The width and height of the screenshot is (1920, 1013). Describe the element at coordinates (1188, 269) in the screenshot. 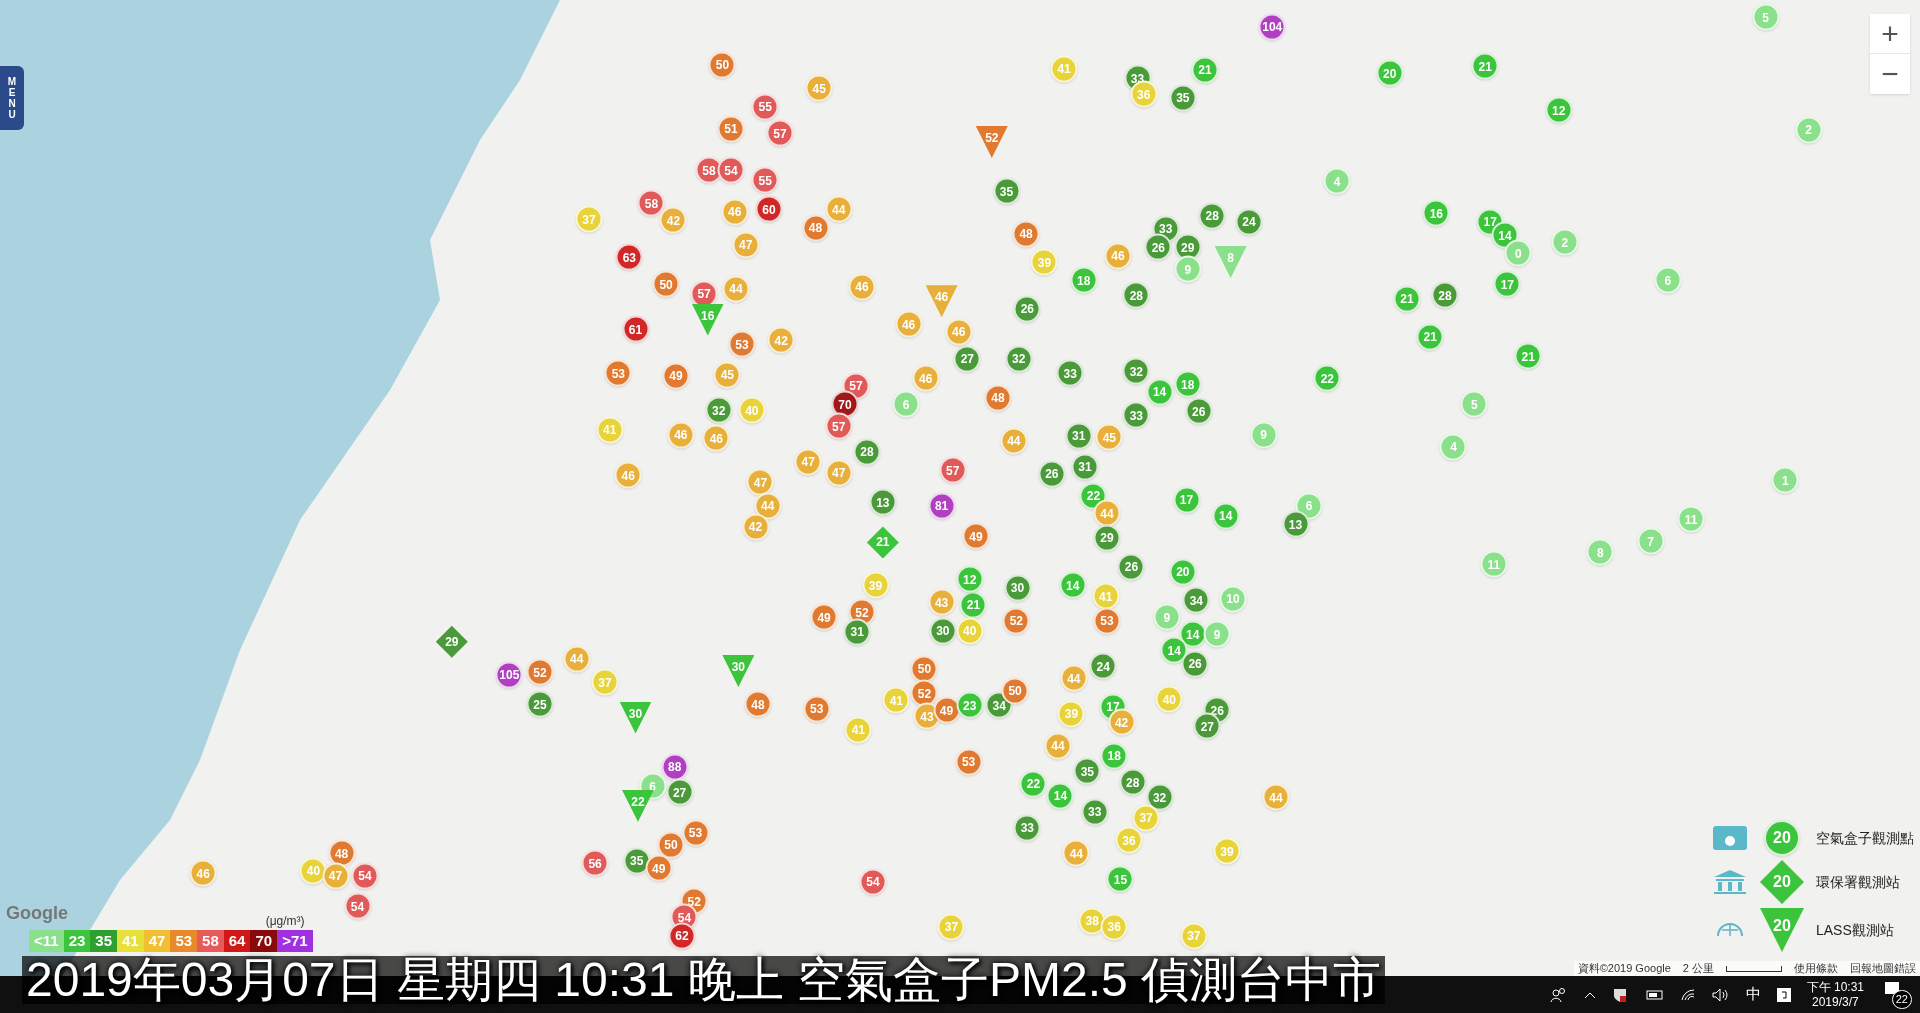

I see `pm-marker: 9` at that location.